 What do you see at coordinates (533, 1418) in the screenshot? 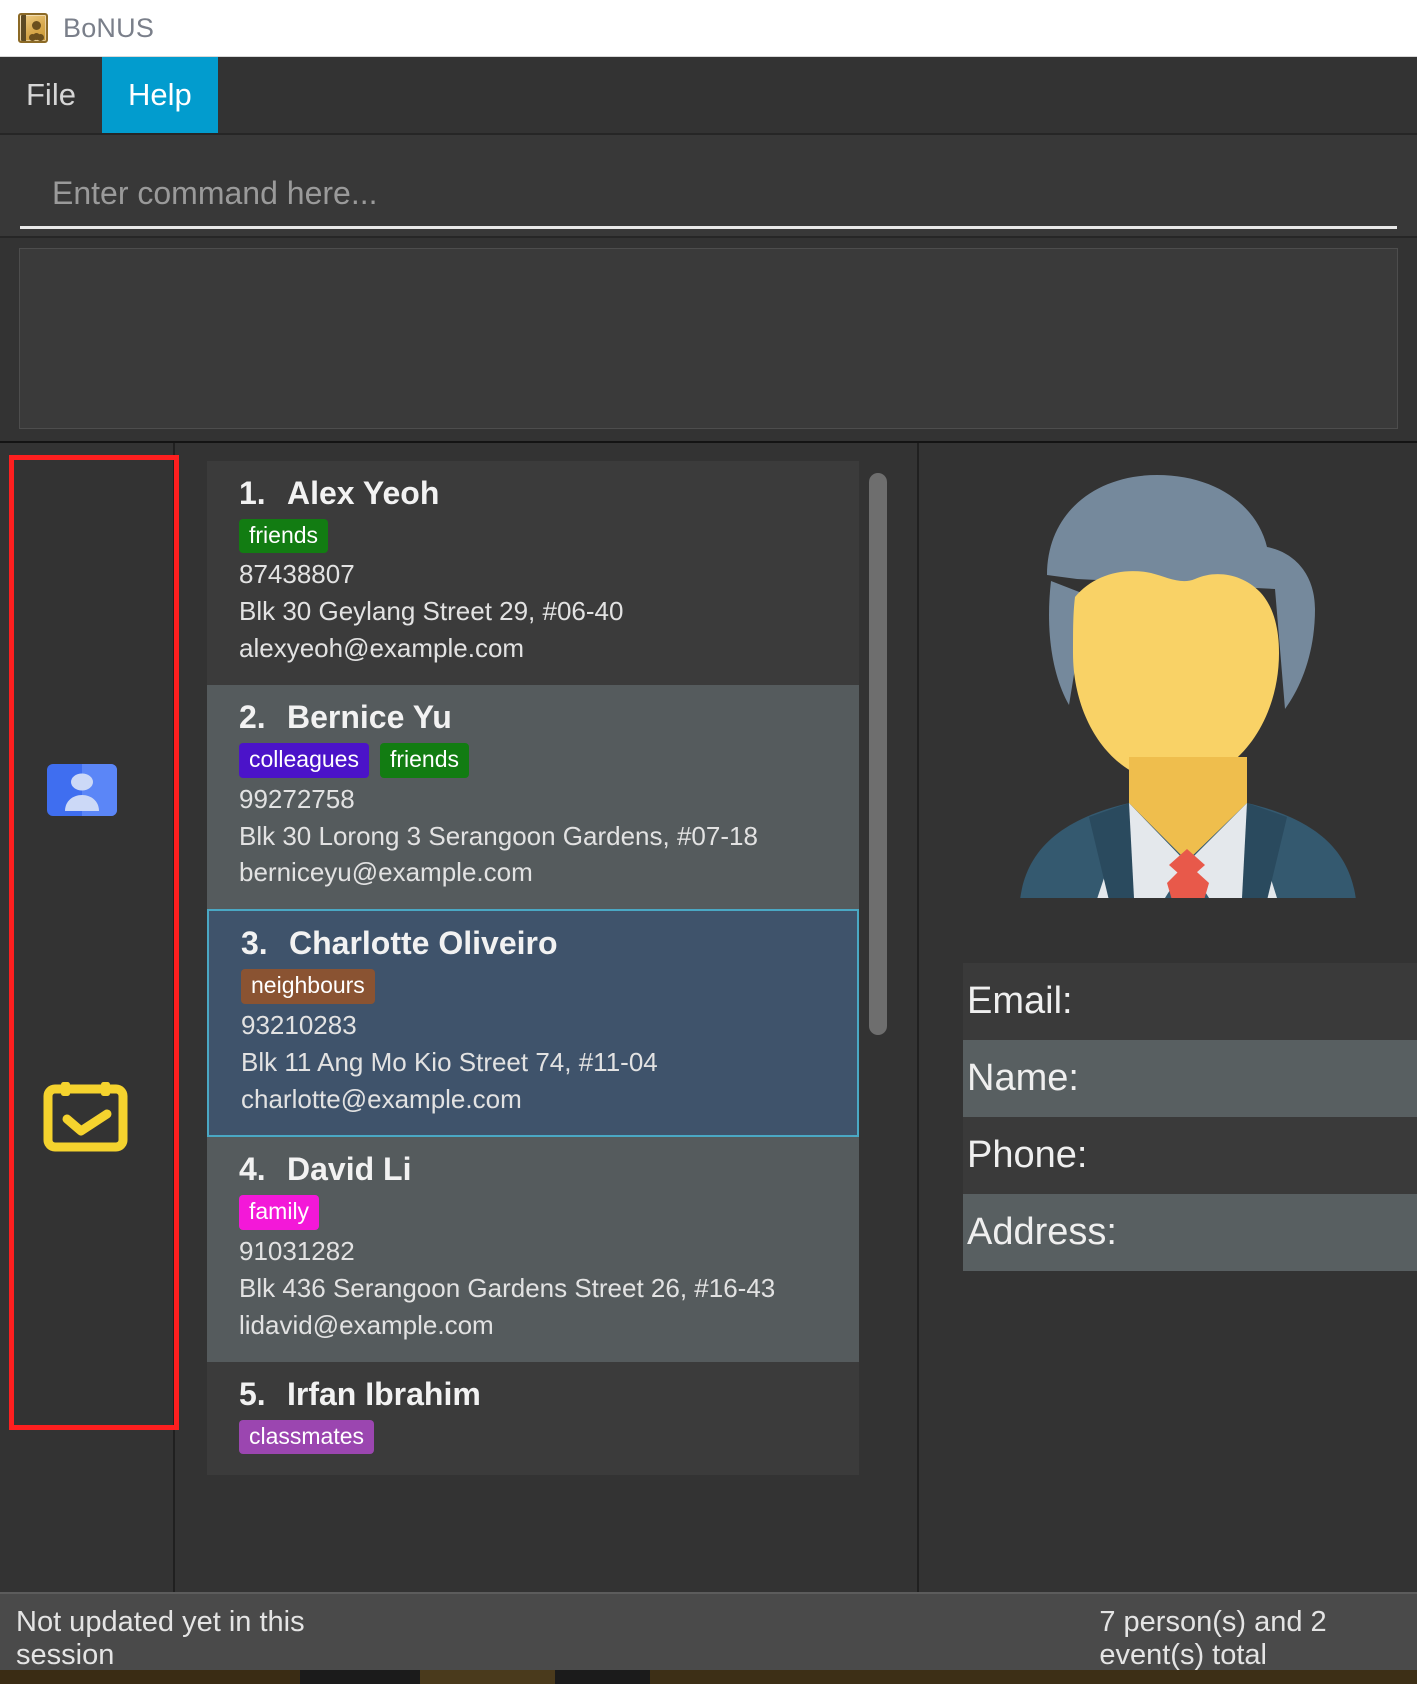
I see `person-list-item: 5. Irfan Ibrahim classmates` at bounding box center [533, 1418].